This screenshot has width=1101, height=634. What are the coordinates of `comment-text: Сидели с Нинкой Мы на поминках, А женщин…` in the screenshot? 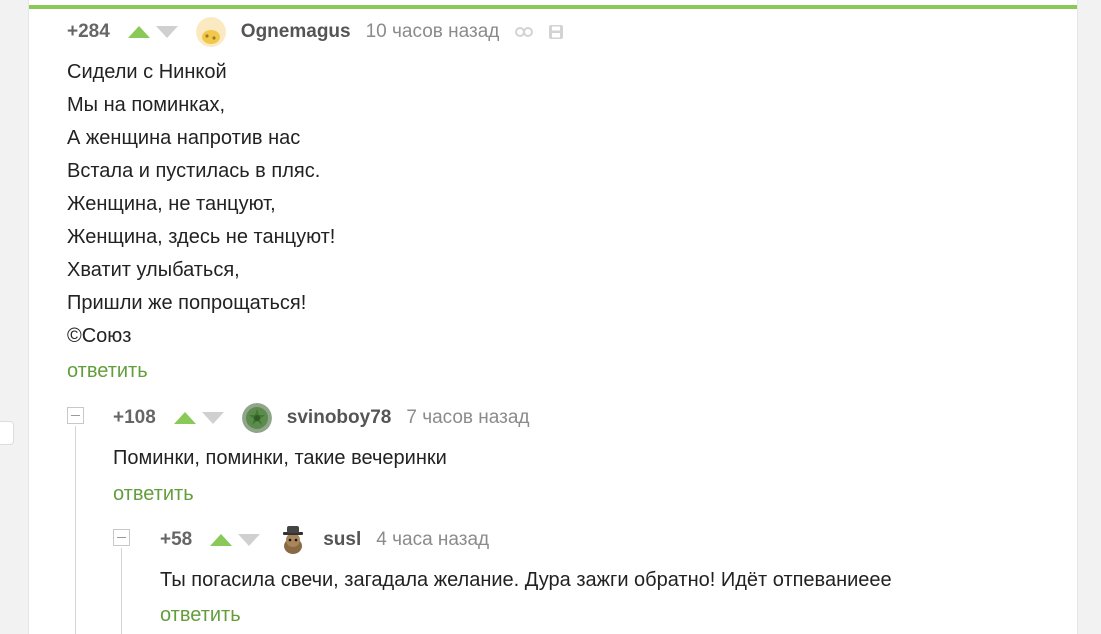 It's located at (201, 204).